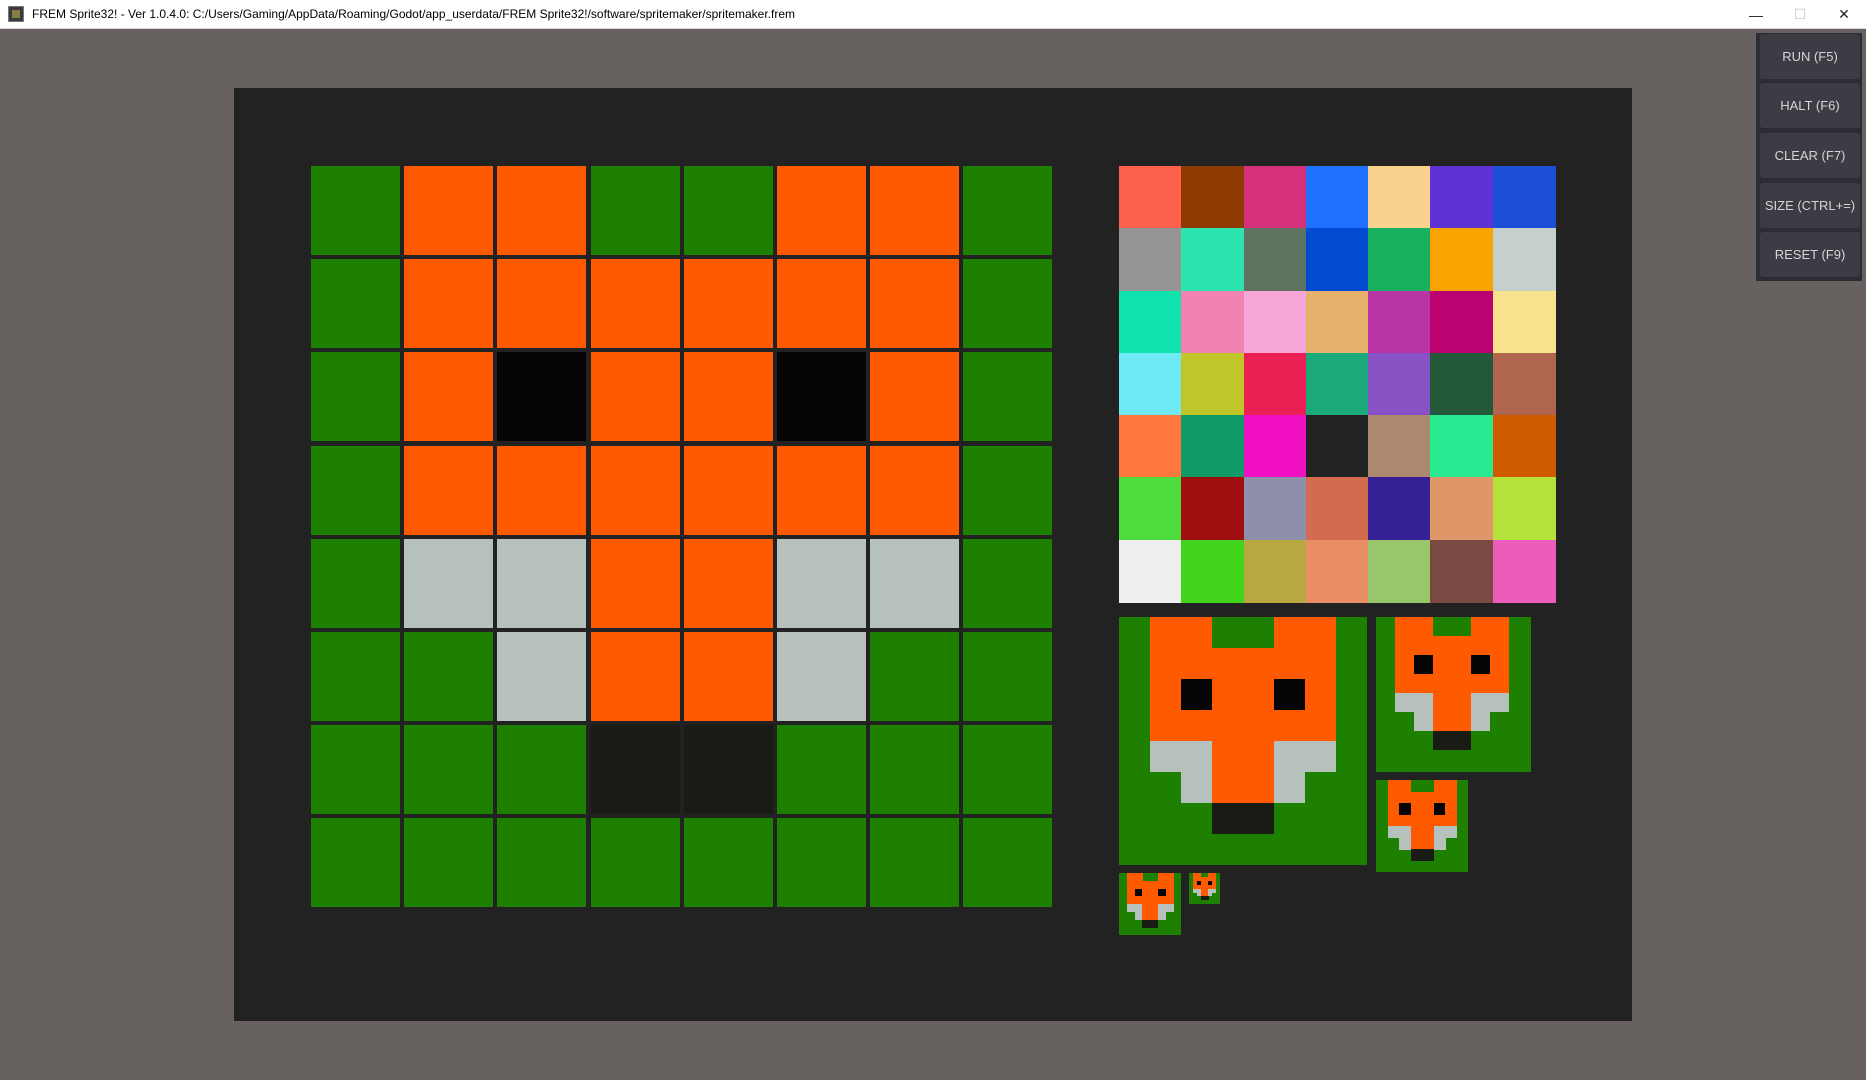  What do you see at coordinates (1810, 254) in the screenshot?
I see `reset-button: RESET (F9)` at bounding box center [1810, 254].